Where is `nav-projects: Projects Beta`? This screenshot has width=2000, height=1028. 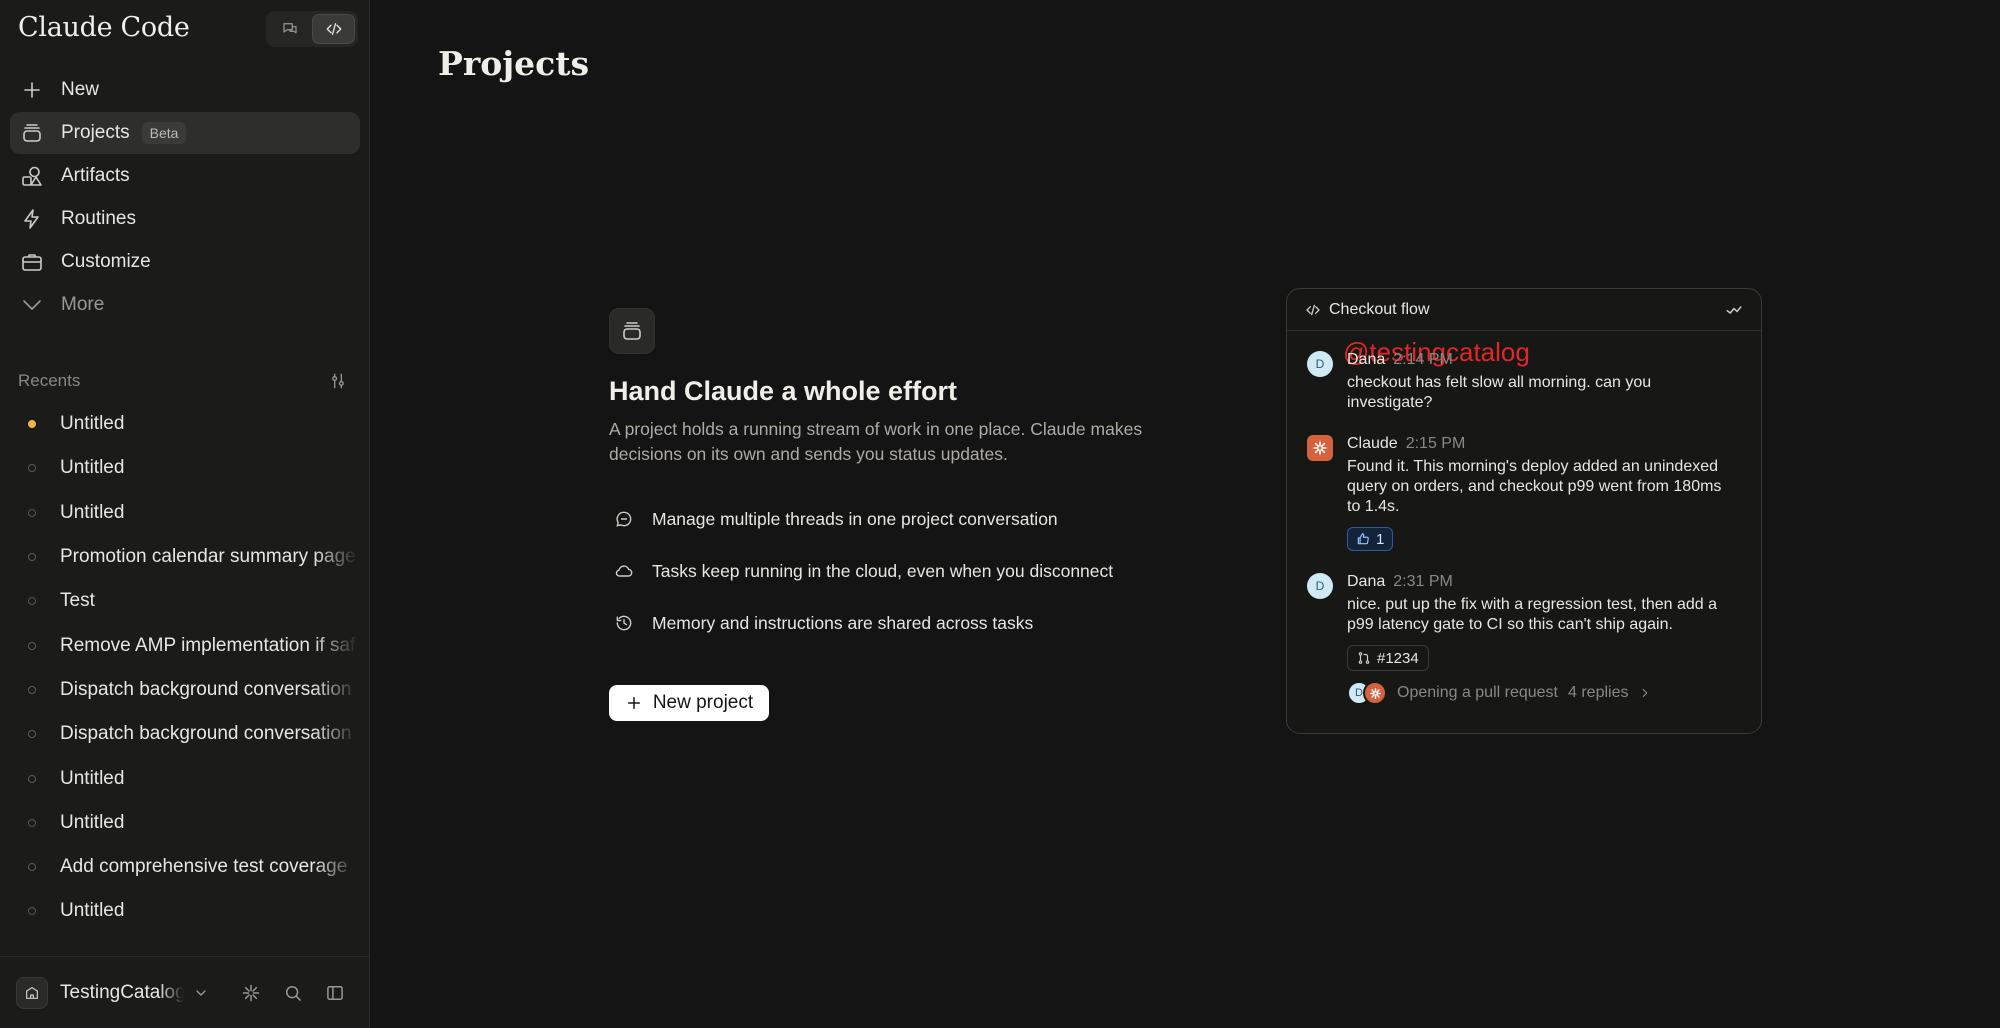
nav-projects: Projects Beta is located at coordinates (185, 133).